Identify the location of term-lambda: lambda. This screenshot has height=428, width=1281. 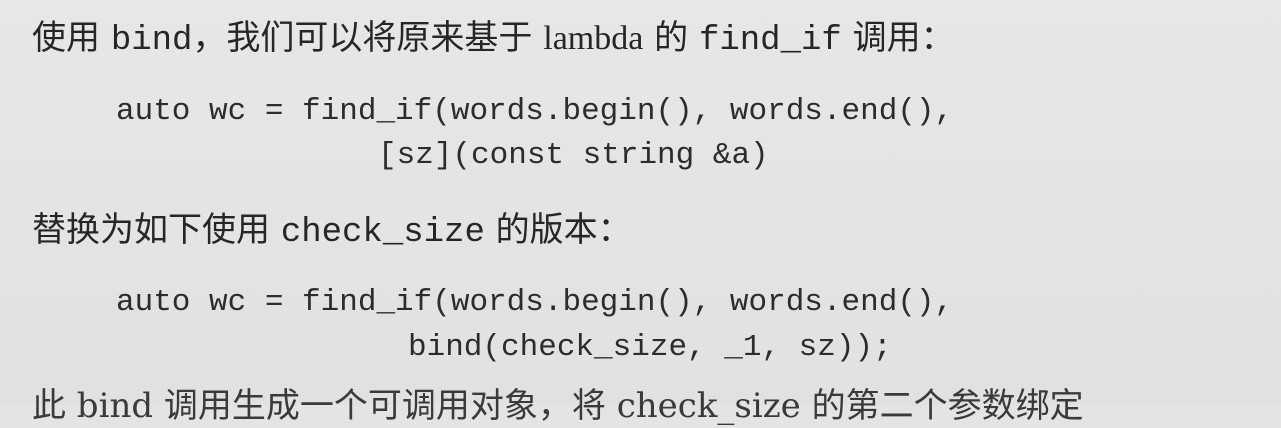
(593, 38).